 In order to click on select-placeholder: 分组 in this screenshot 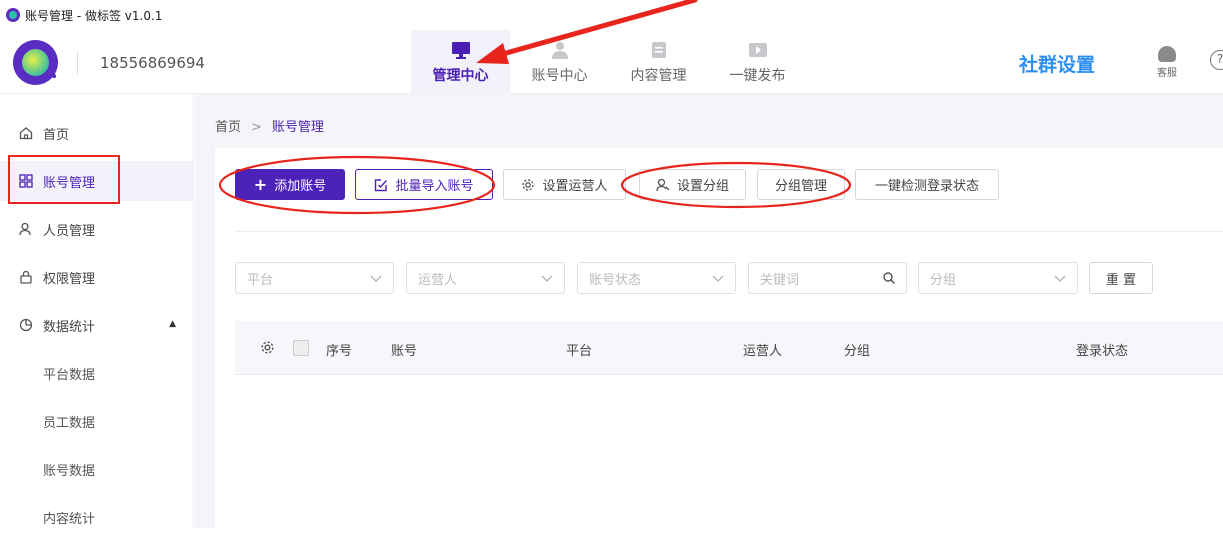, I will do `click(943, 280)`.